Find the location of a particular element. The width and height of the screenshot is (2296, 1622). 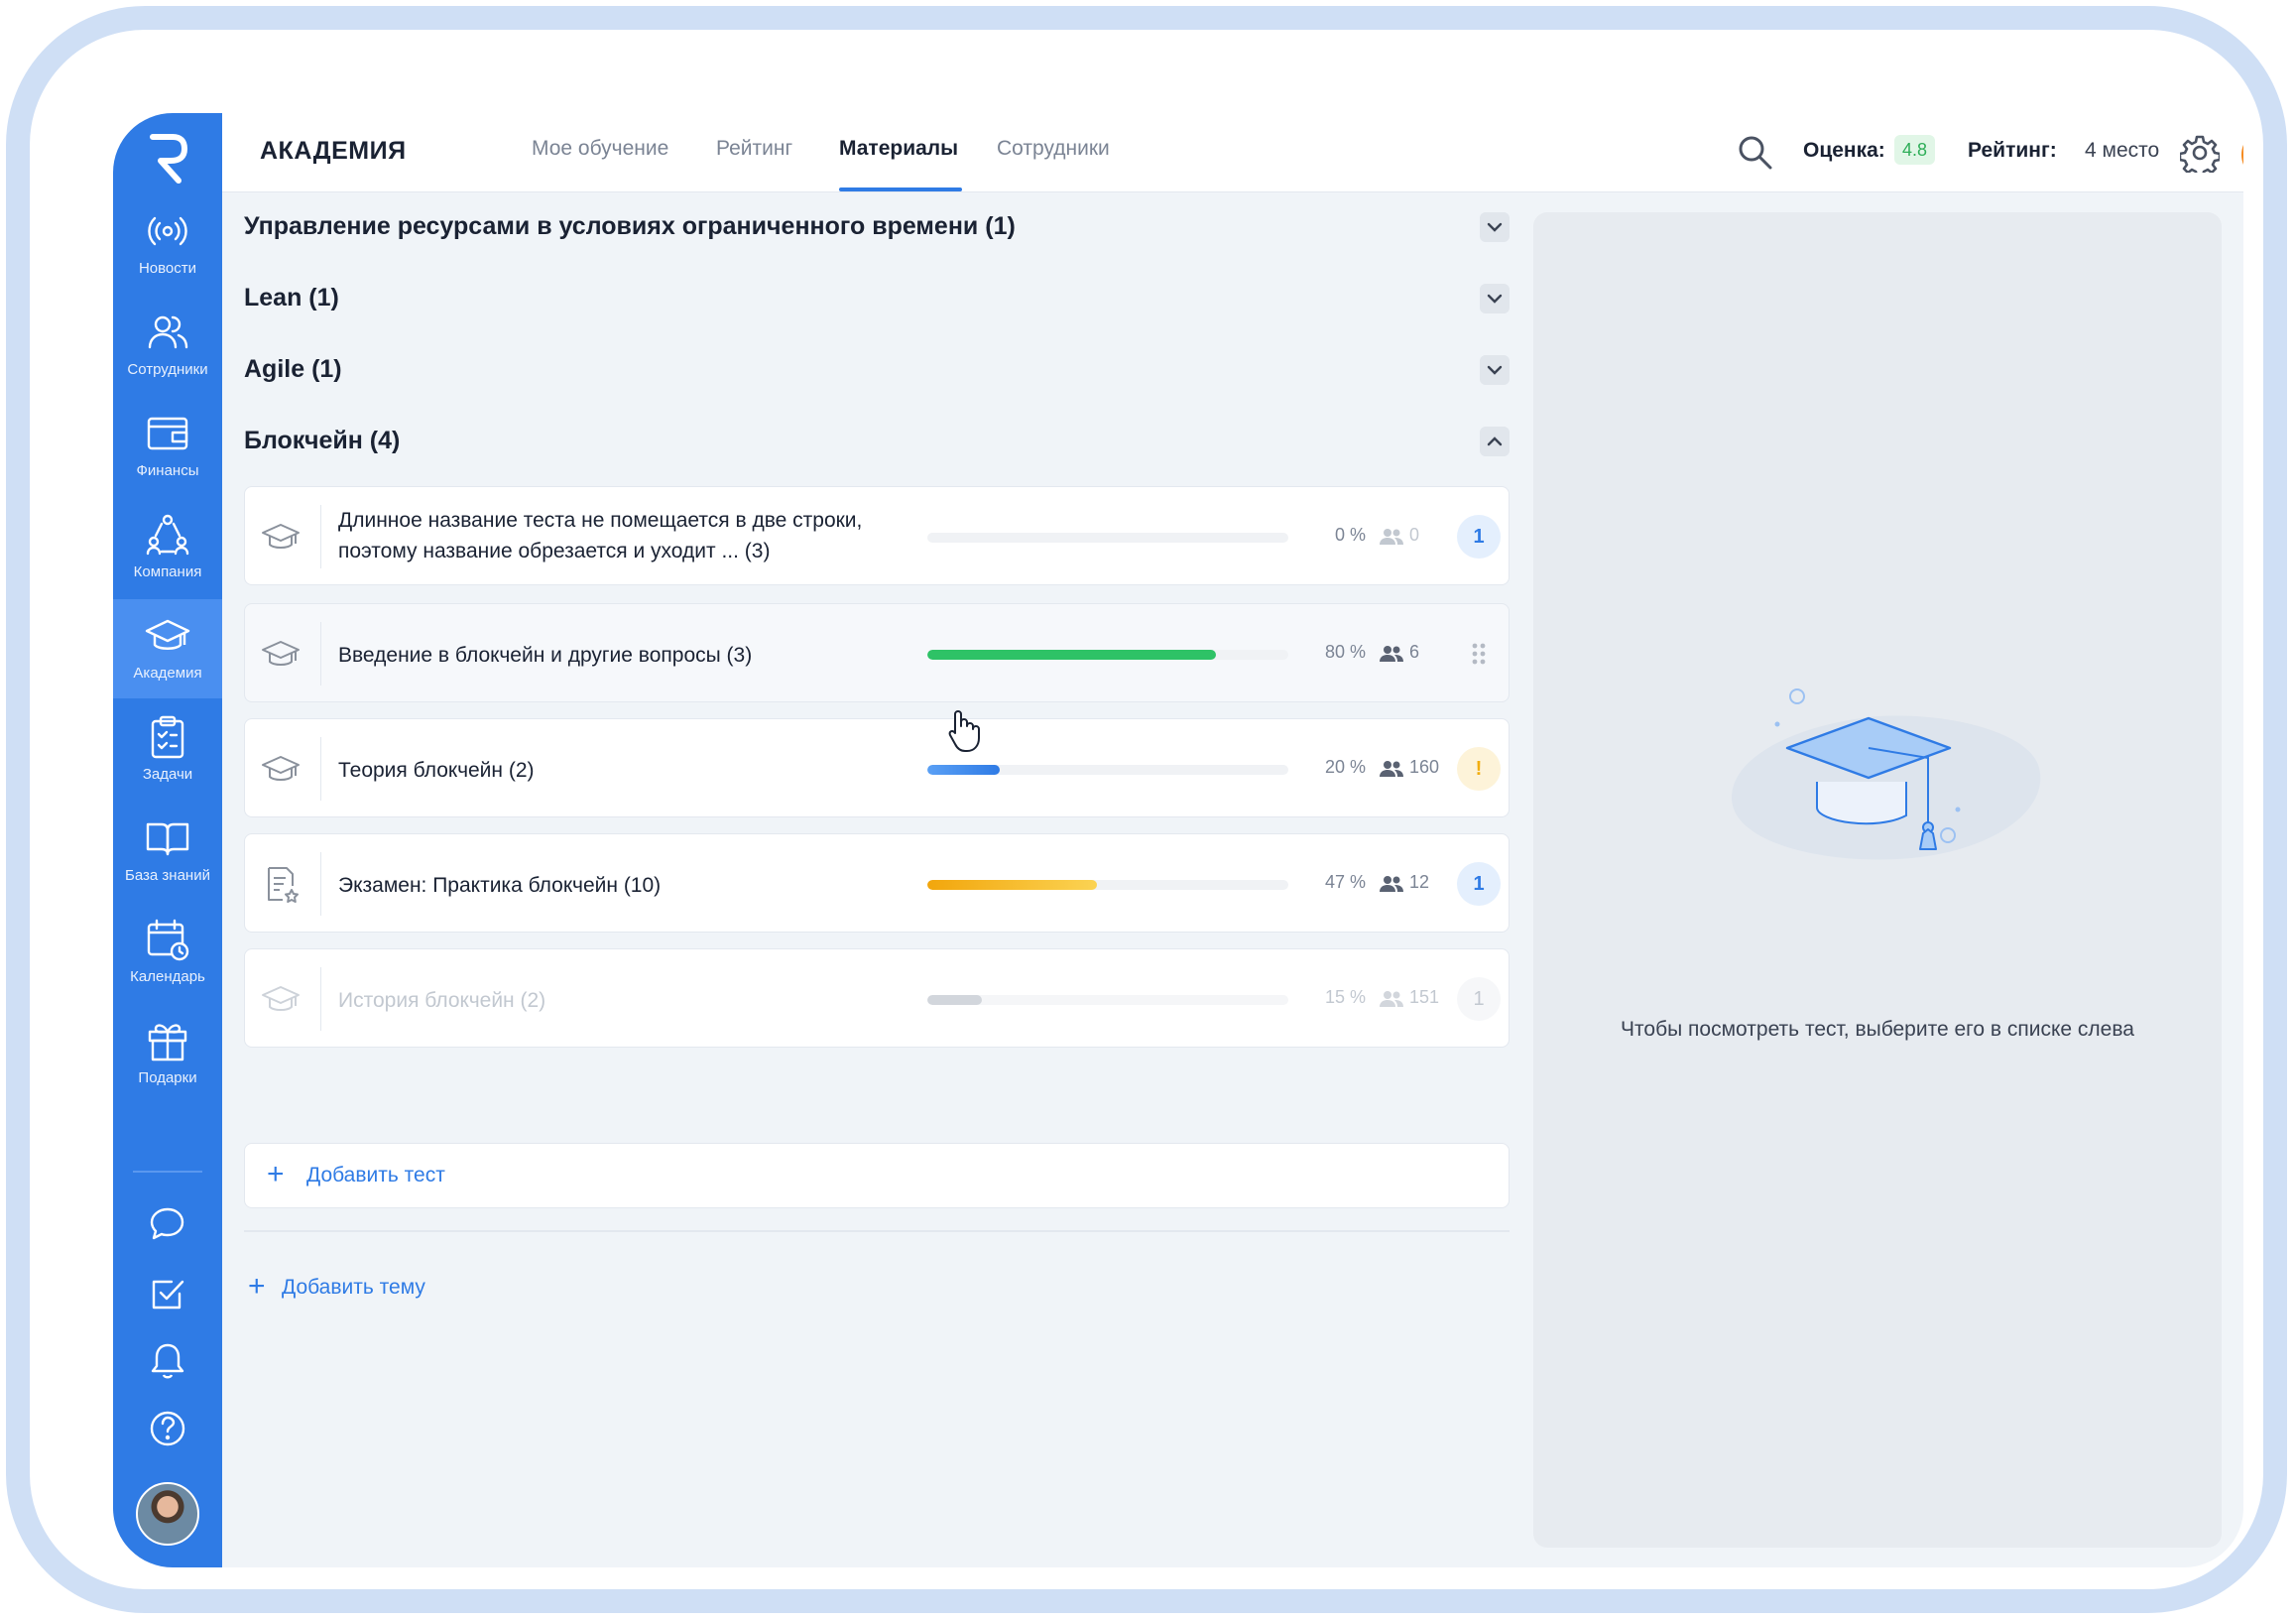

progress-percent: 0 % is located at coordinates (1350, 535).